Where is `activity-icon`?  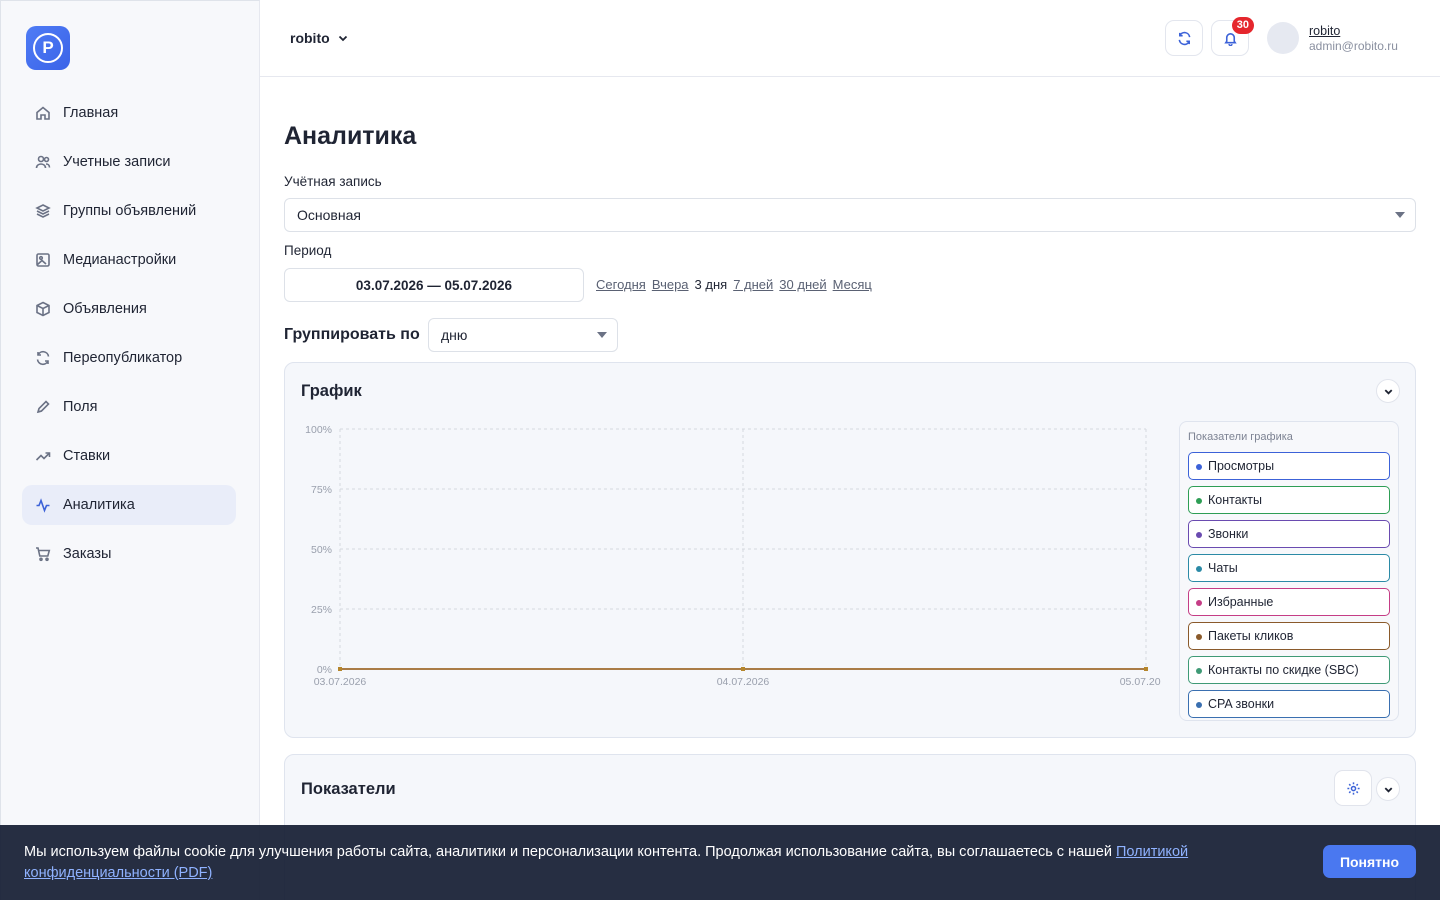 activity-icon is located at coordinates (43, 505).